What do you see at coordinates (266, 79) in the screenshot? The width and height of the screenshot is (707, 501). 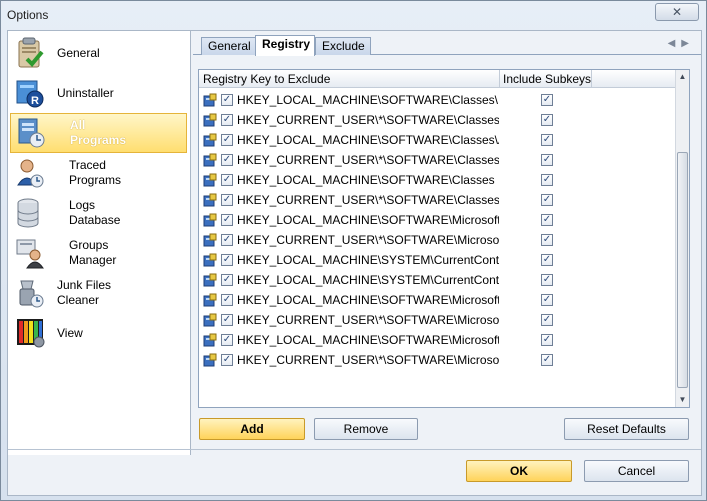 I see `column-header-registry-key: Registry Key to Exclude` at bounding box center [266, 79].